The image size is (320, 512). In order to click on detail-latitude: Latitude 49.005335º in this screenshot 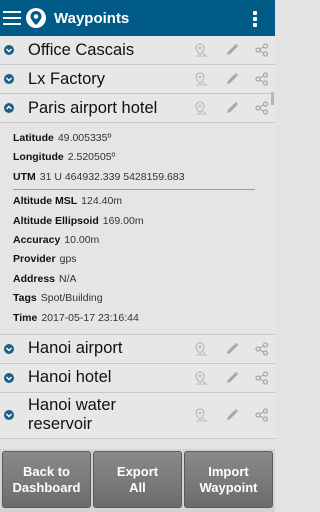, I will do `click(62, 138)`.